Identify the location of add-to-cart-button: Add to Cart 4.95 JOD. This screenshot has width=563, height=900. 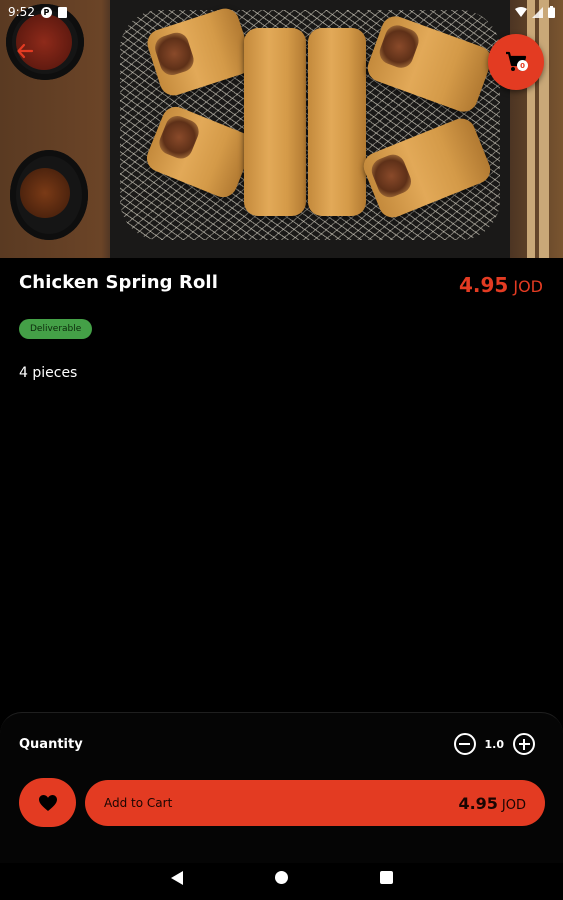
(315, 803).